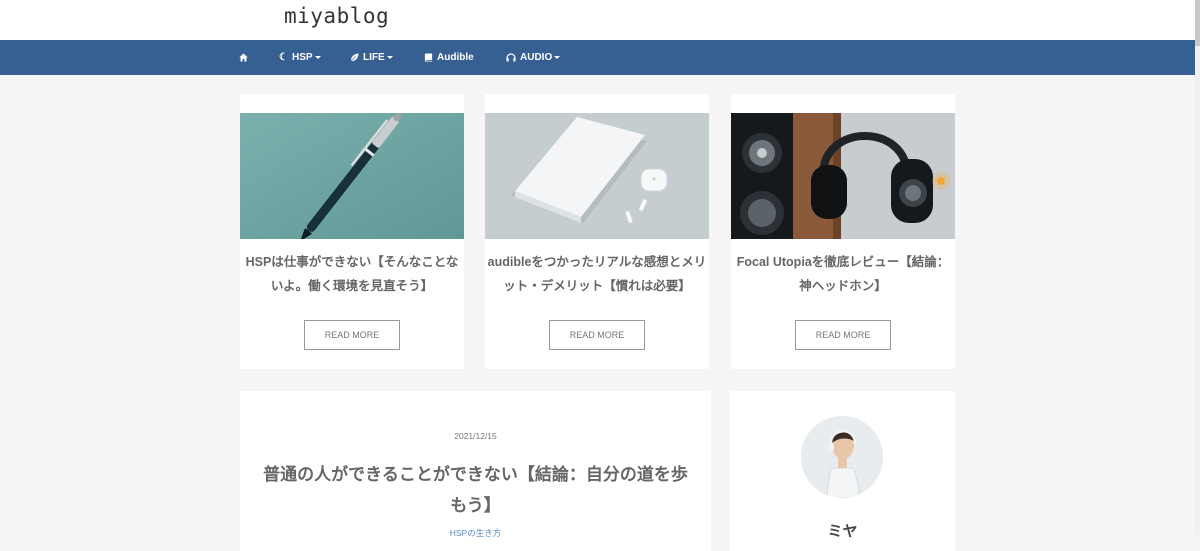 The width and height of the screenshot is (1200, 551). Describe the element at coordinates (336, 16) in the screenshot. I see `site-logo: miyablog` at that location.